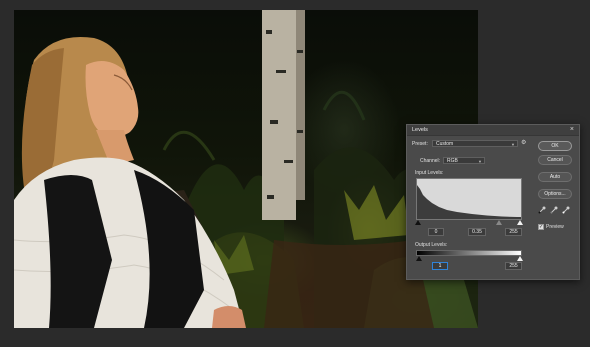  What do you see at coordinates (477, 232) in the screenshot?
I see `input-gamma-field: 0.35` at bounding box center [477, 232].